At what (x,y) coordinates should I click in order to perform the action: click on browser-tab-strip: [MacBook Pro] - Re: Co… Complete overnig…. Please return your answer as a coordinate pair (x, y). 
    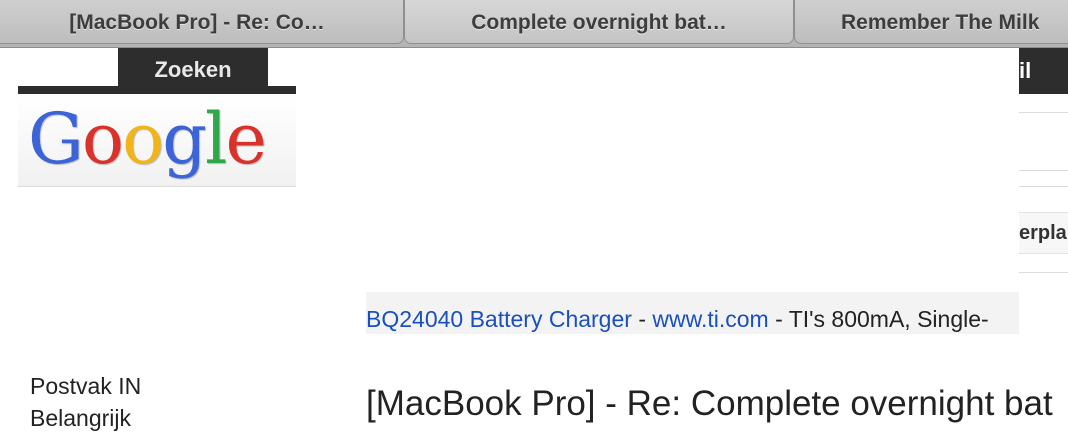
    Looking at the image, I should click on (534, 24).